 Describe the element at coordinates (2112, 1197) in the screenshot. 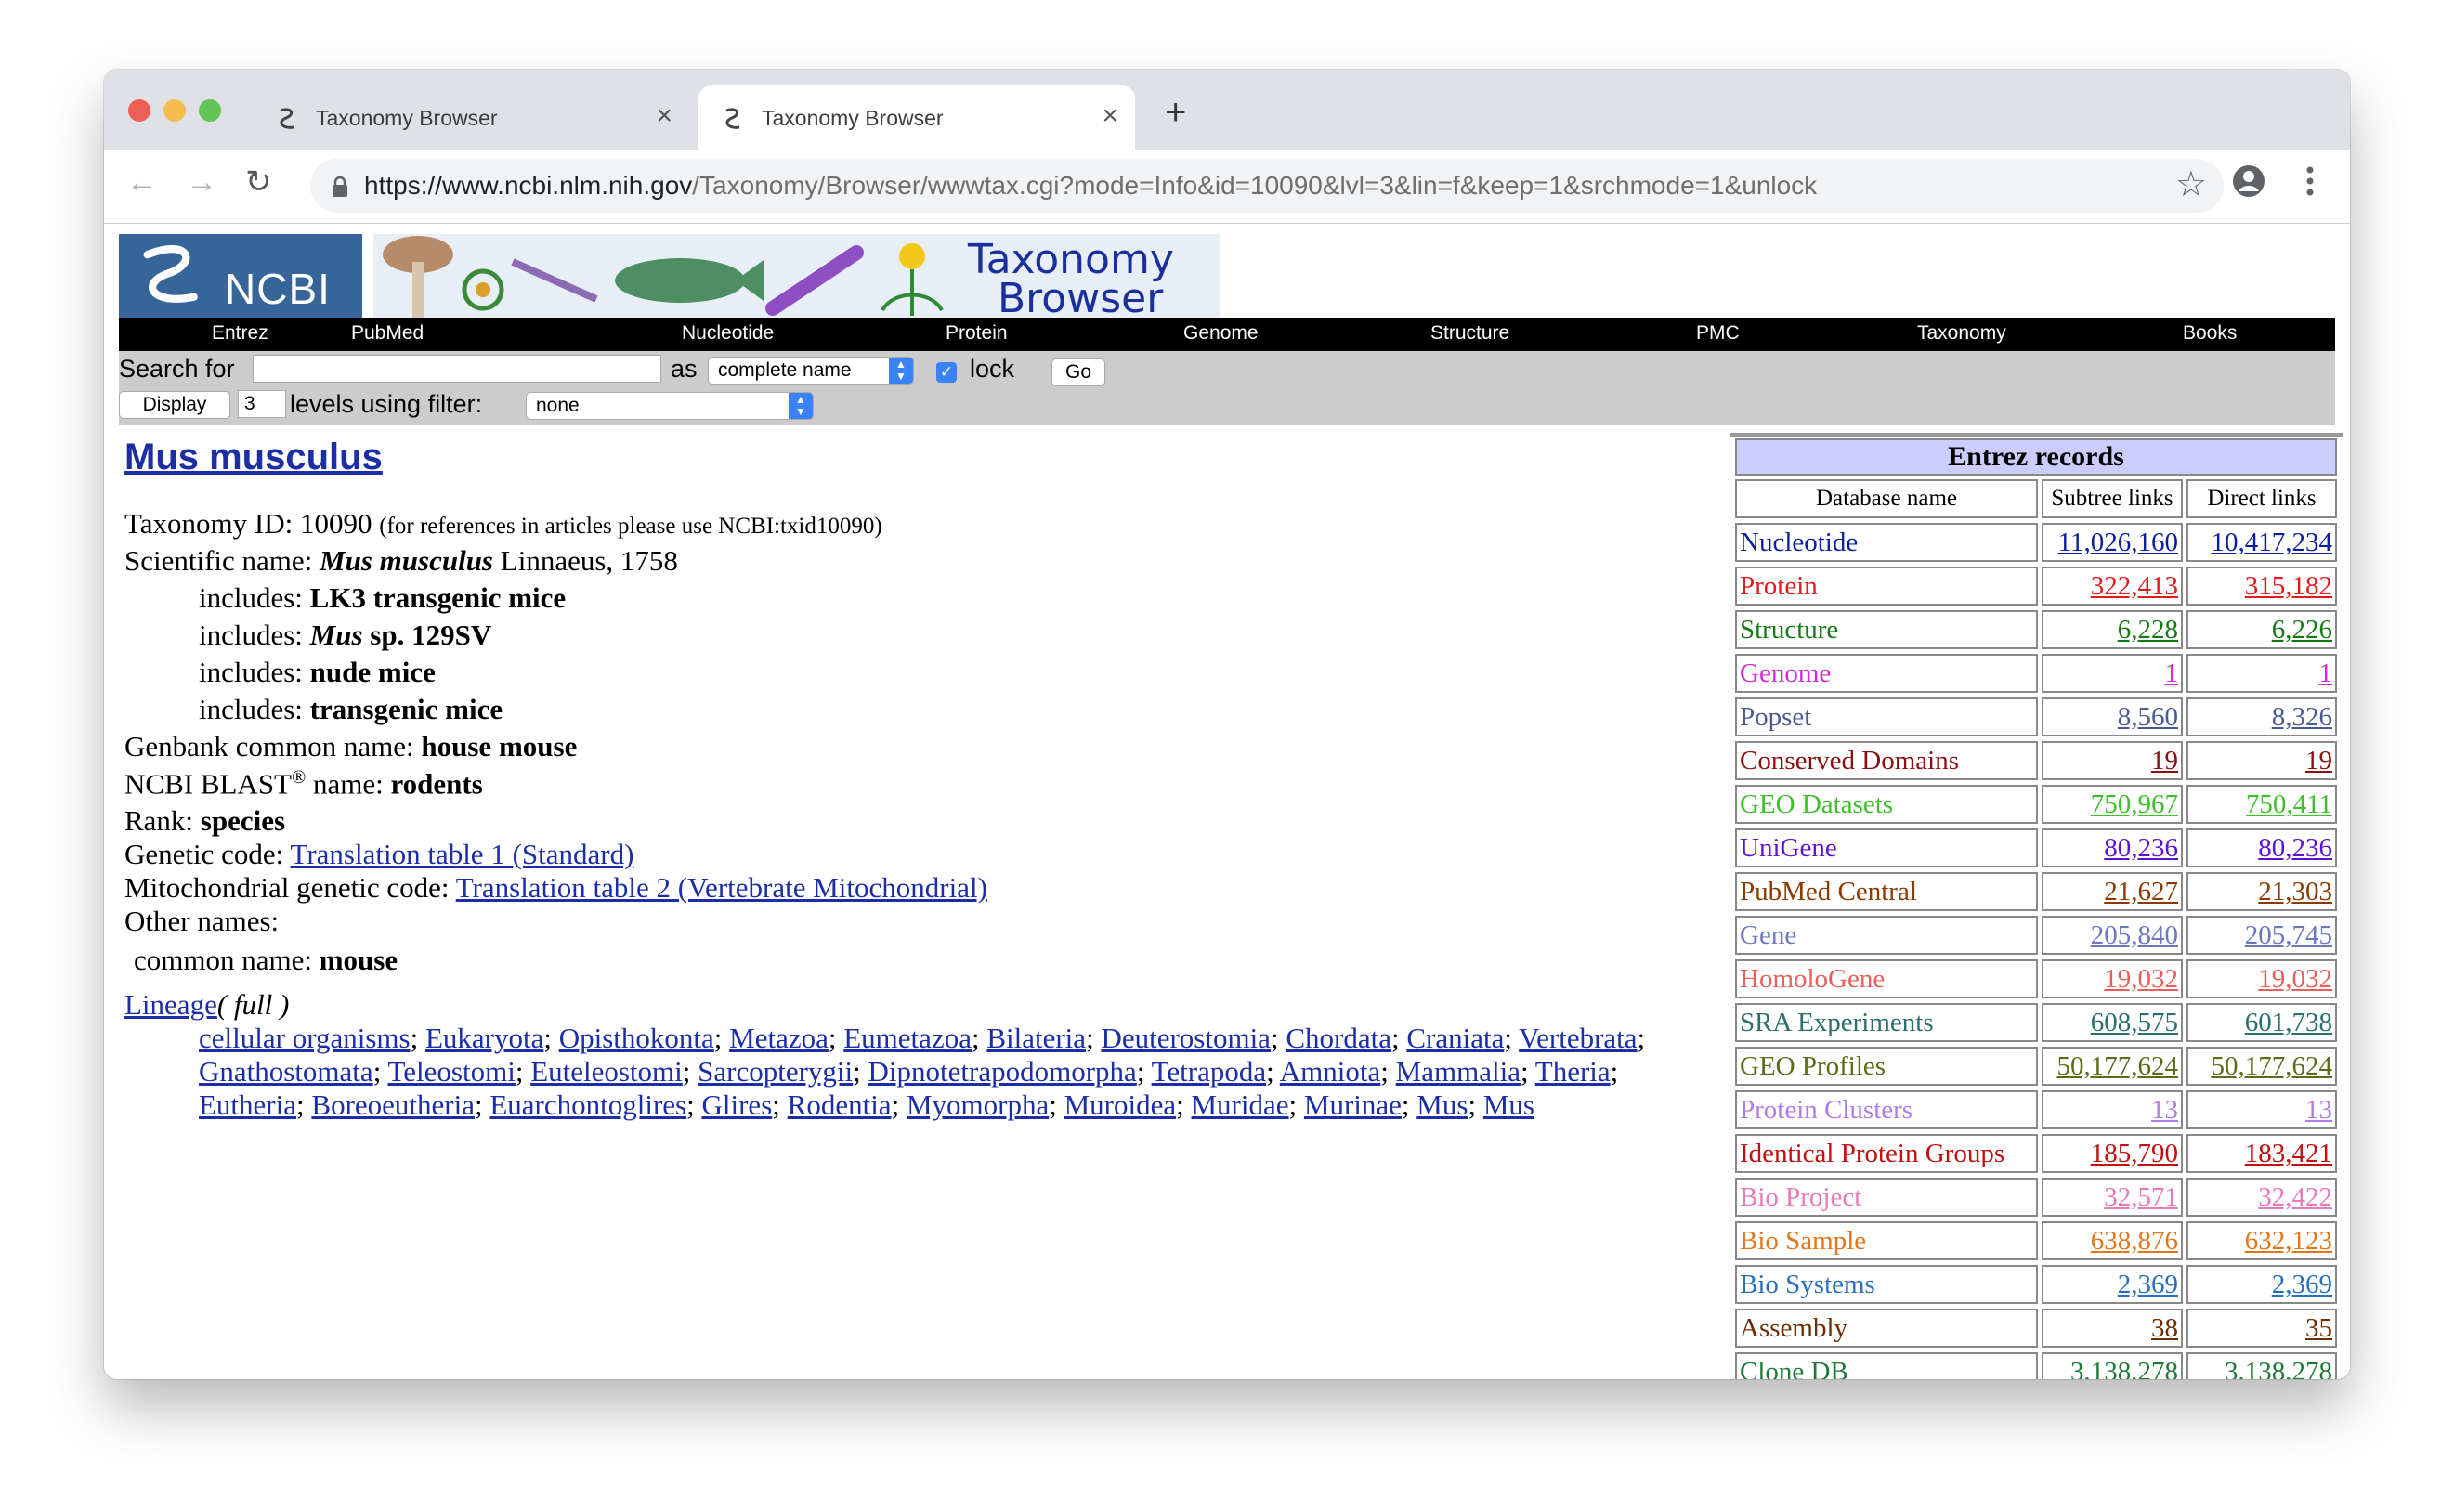

I see `subtree-link: 32,571` at that location.